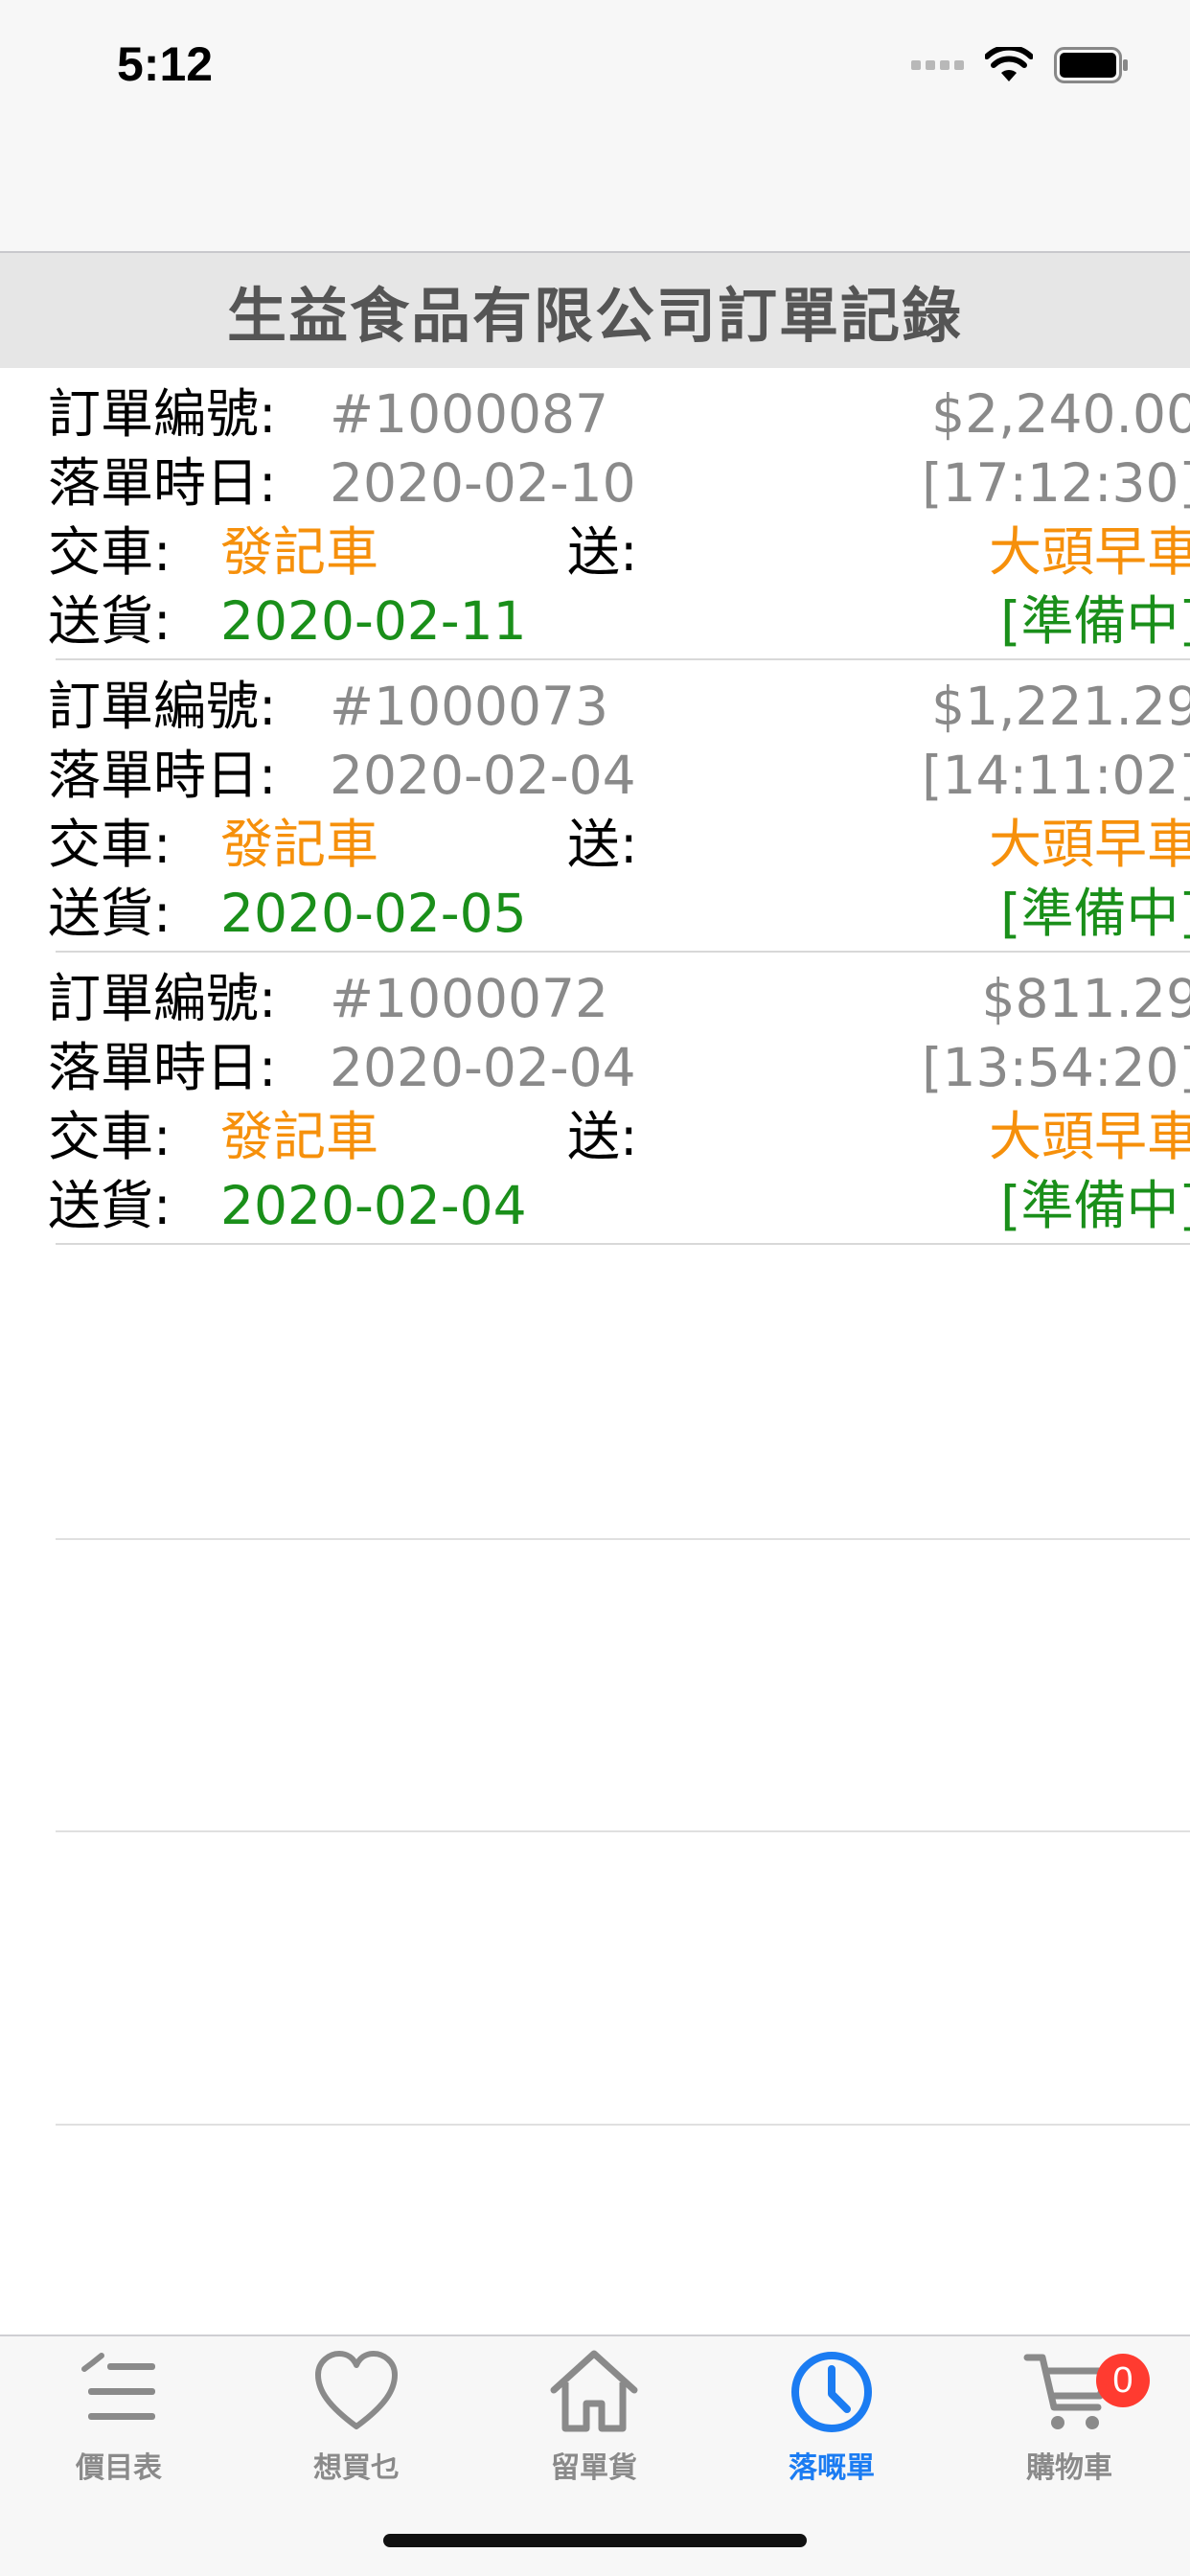 The image size is (1190, 2576). I want to click on tab-label: 想買乜, so click(357, 2468).